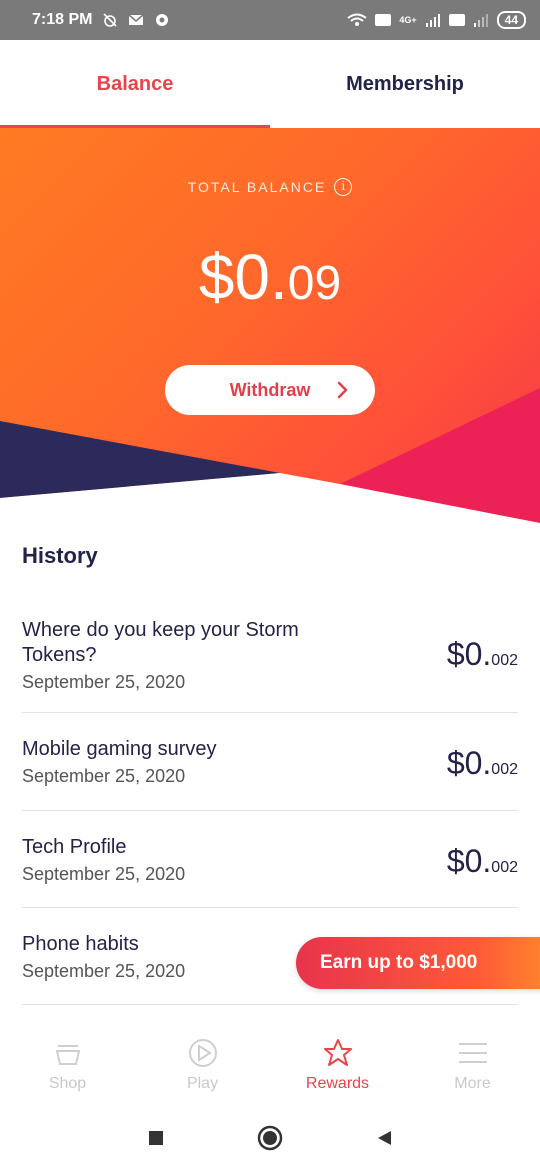  I want to click on chevron-right-icon, so click(342, 390).